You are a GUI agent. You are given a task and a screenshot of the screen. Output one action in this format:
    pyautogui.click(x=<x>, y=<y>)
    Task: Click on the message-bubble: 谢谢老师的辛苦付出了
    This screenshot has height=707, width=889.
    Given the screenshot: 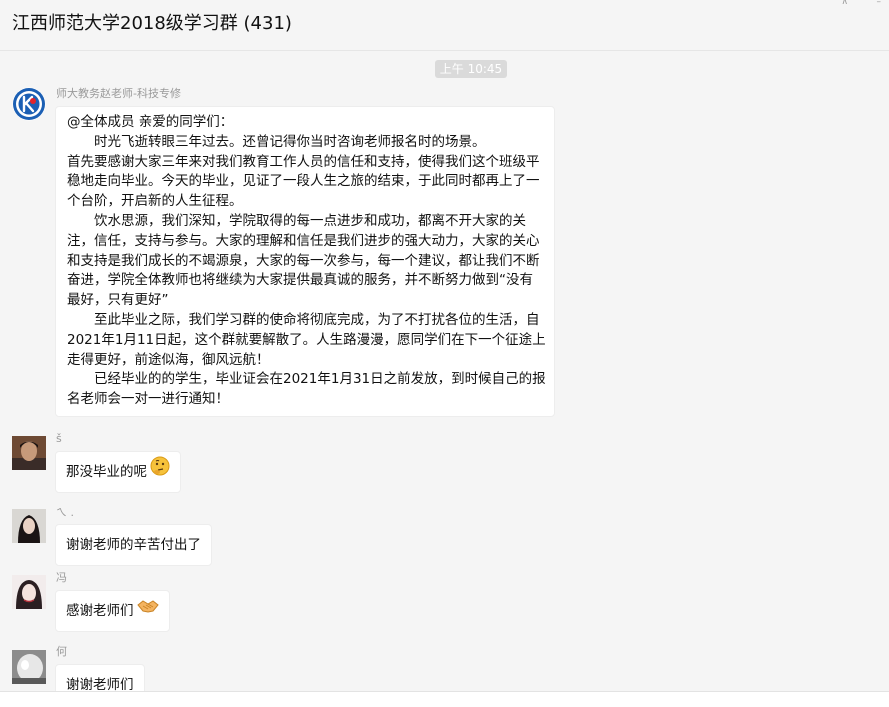 What is the action you would take?
    pyautogui.click(x=133, y=545)
    